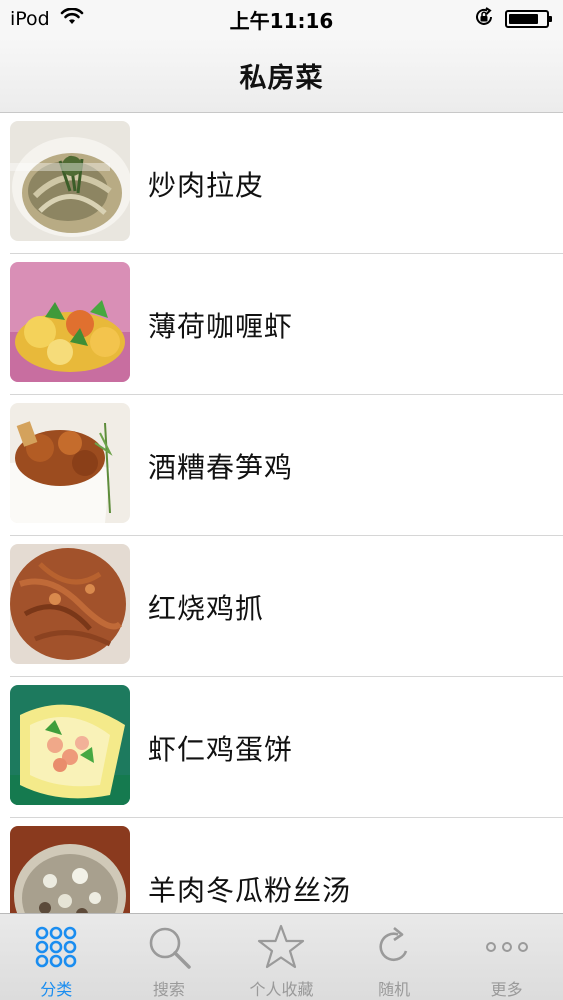 The image size is (563, 1000). Describe the element at coordinates (221, 326) in the screenshot. I see `recipe-title: 薄荷咖喱虾` at that location.